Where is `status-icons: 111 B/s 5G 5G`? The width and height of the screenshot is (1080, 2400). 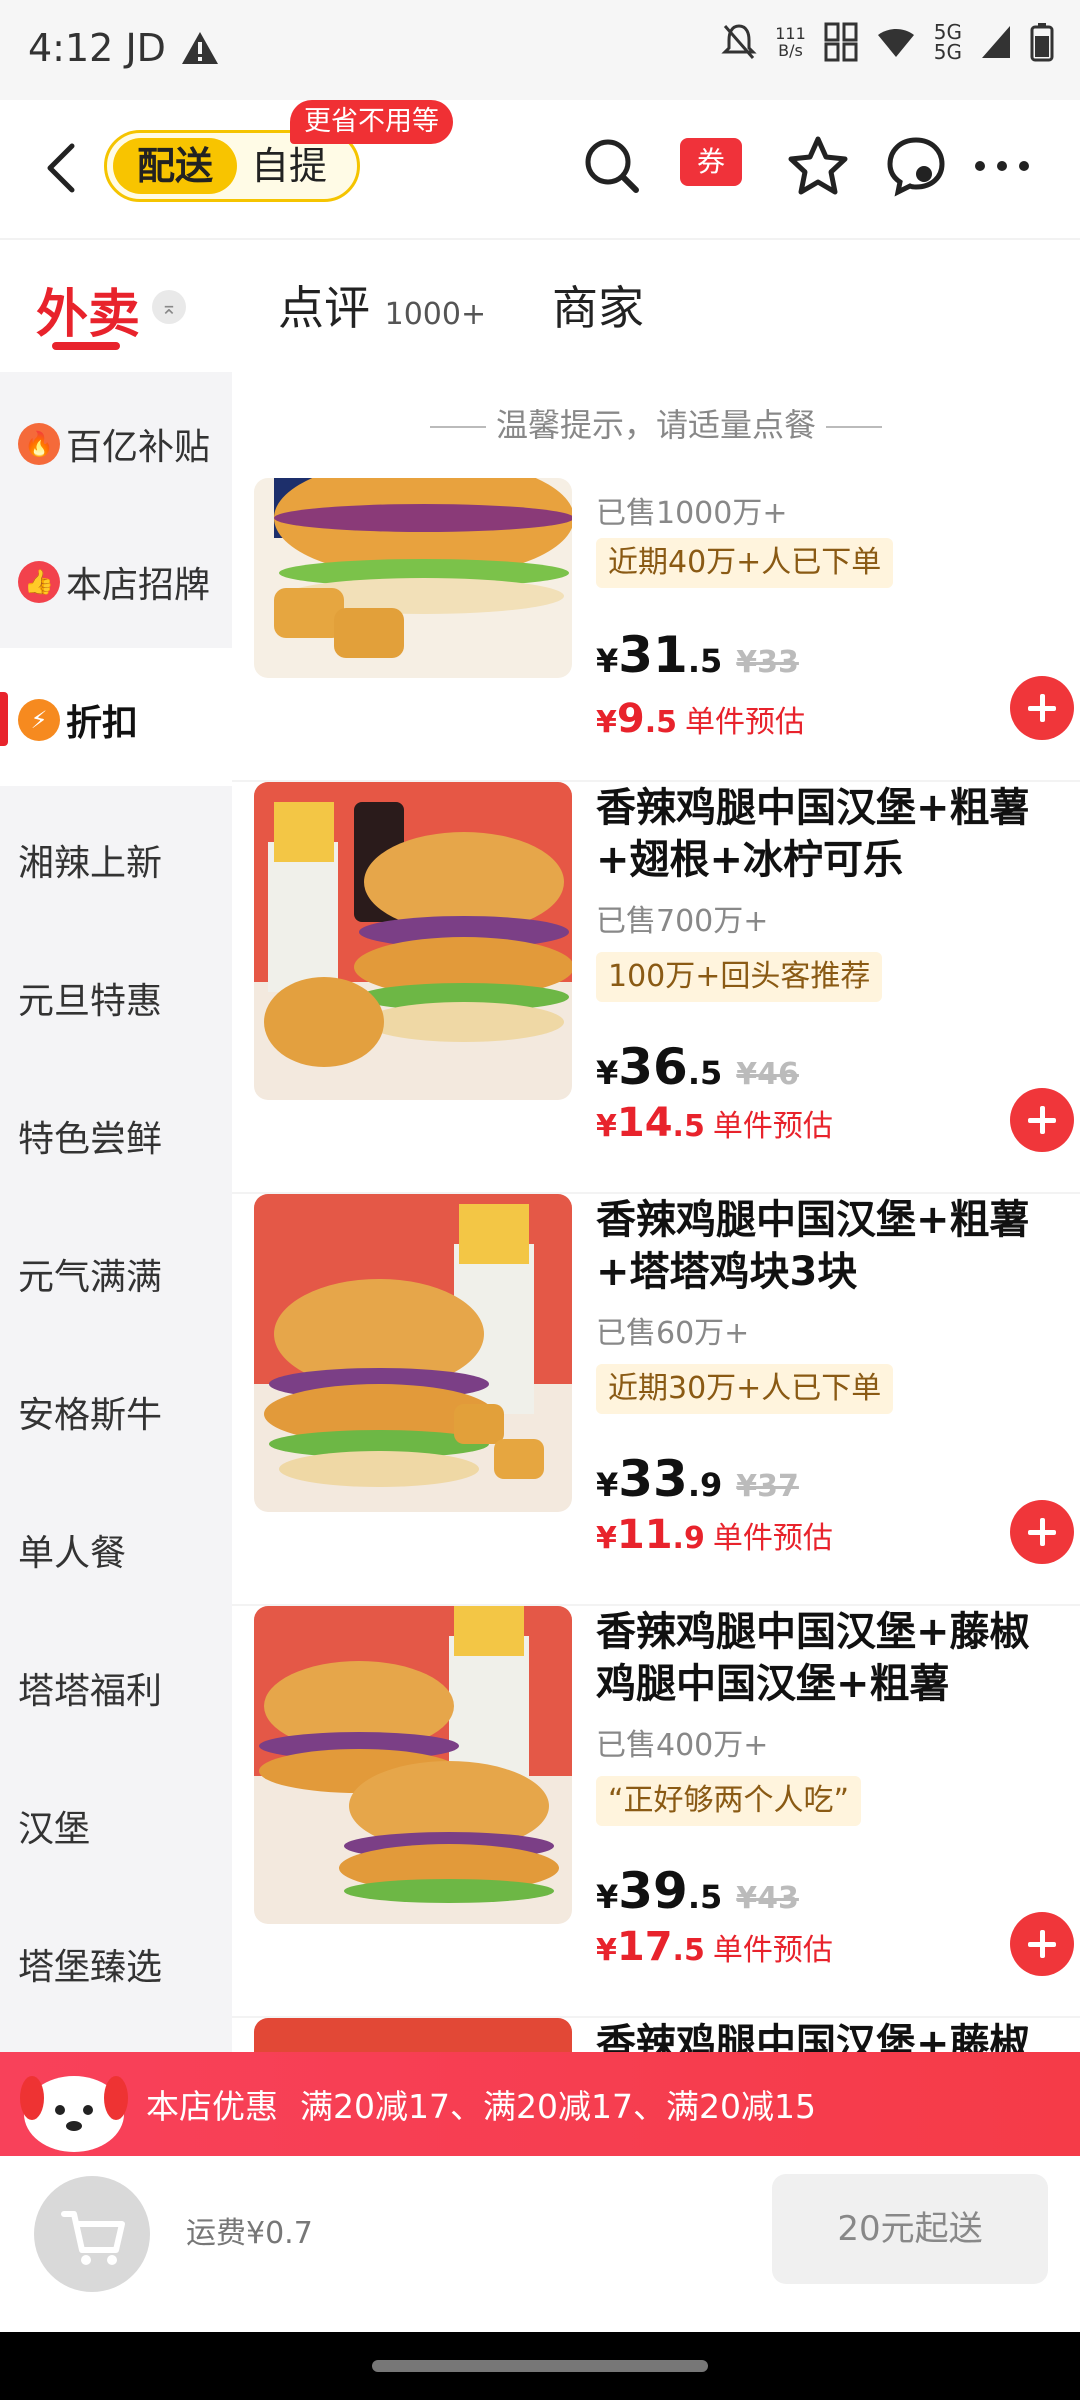
status-icons: 111 B/s 5G 5G is located at coordinates (887, 42).